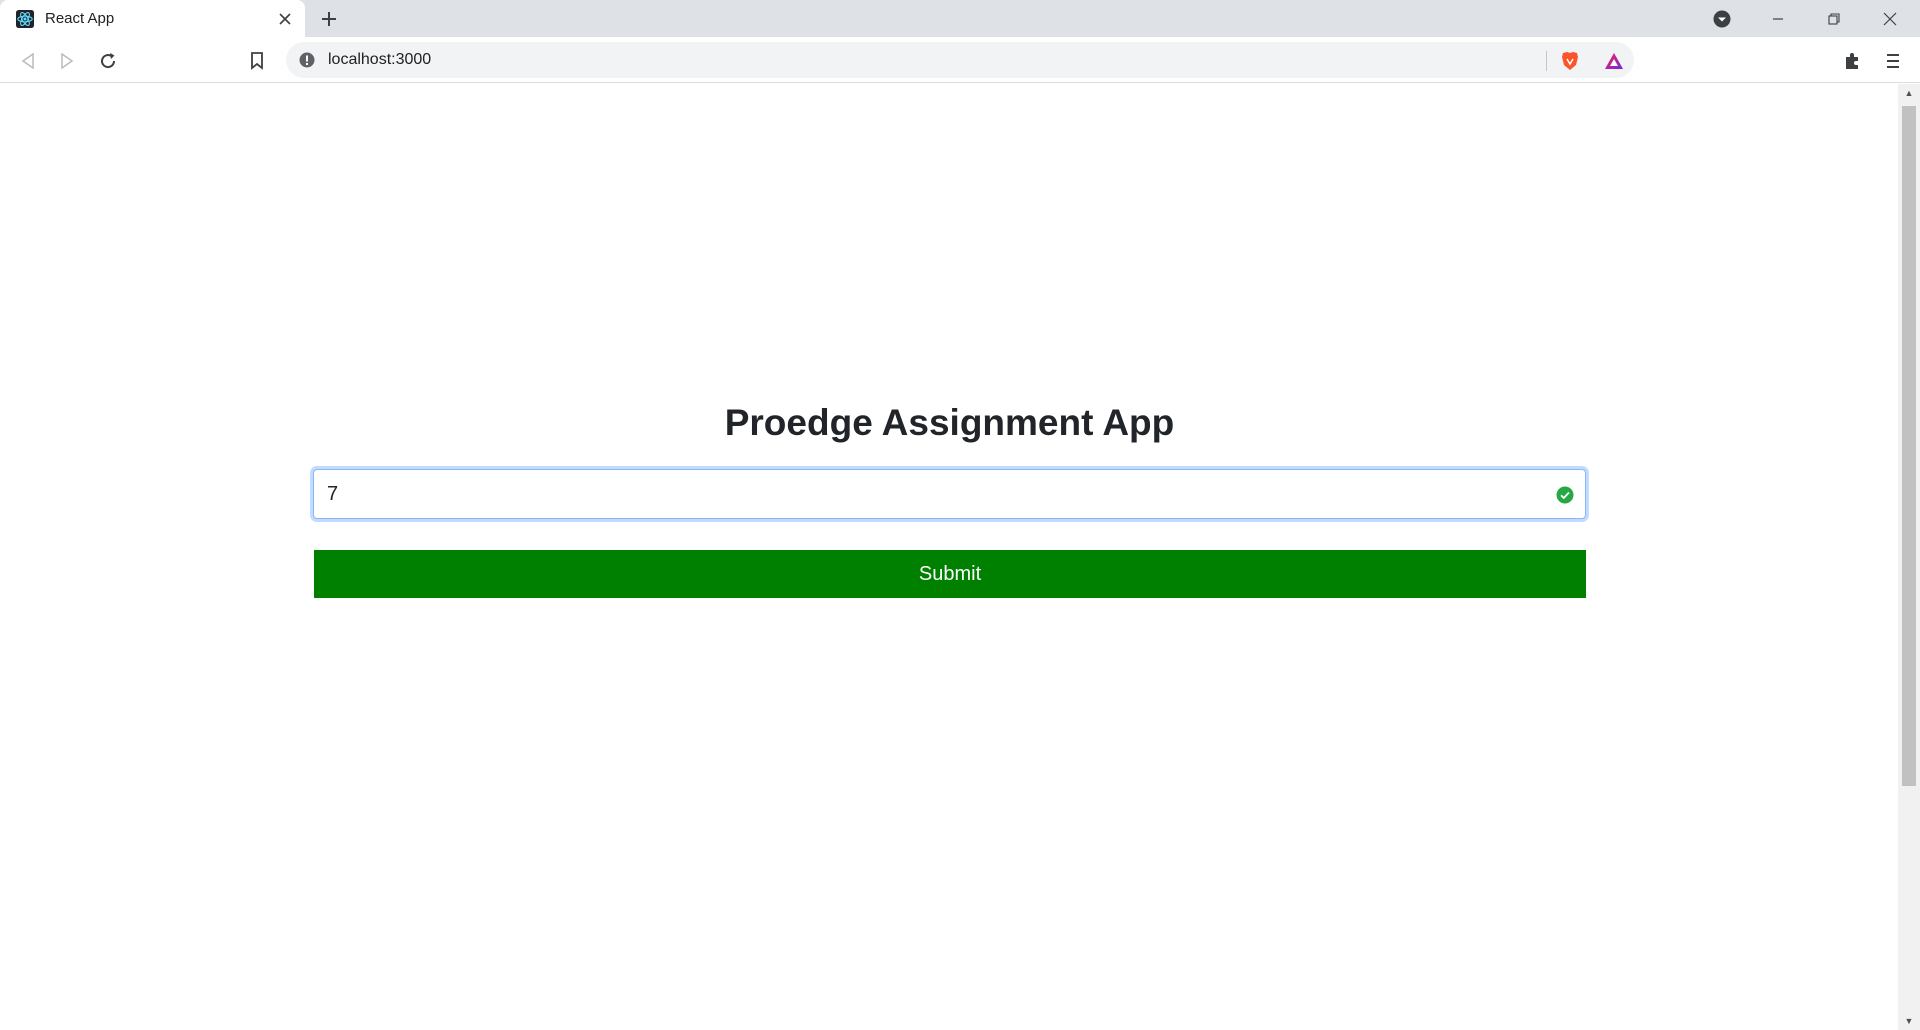 The height and width of the screenshot is (1030, 1920). I want to click on info-icon, so click(307, 60).